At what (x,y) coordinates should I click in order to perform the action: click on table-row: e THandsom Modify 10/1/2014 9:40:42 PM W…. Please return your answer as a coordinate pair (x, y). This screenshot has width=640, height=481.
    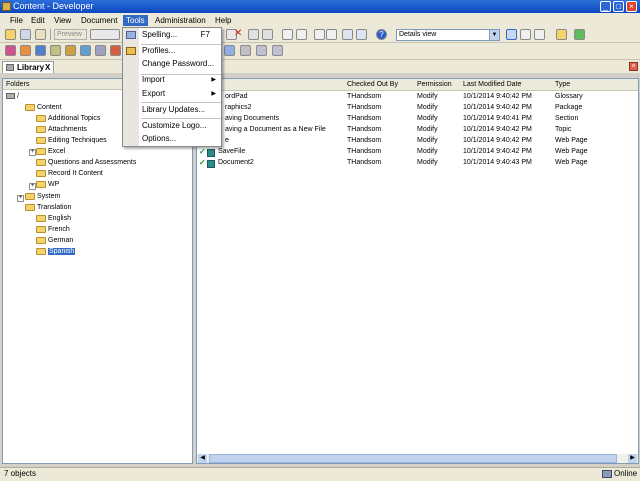
    Looking at the image, I should click on (417, 140).